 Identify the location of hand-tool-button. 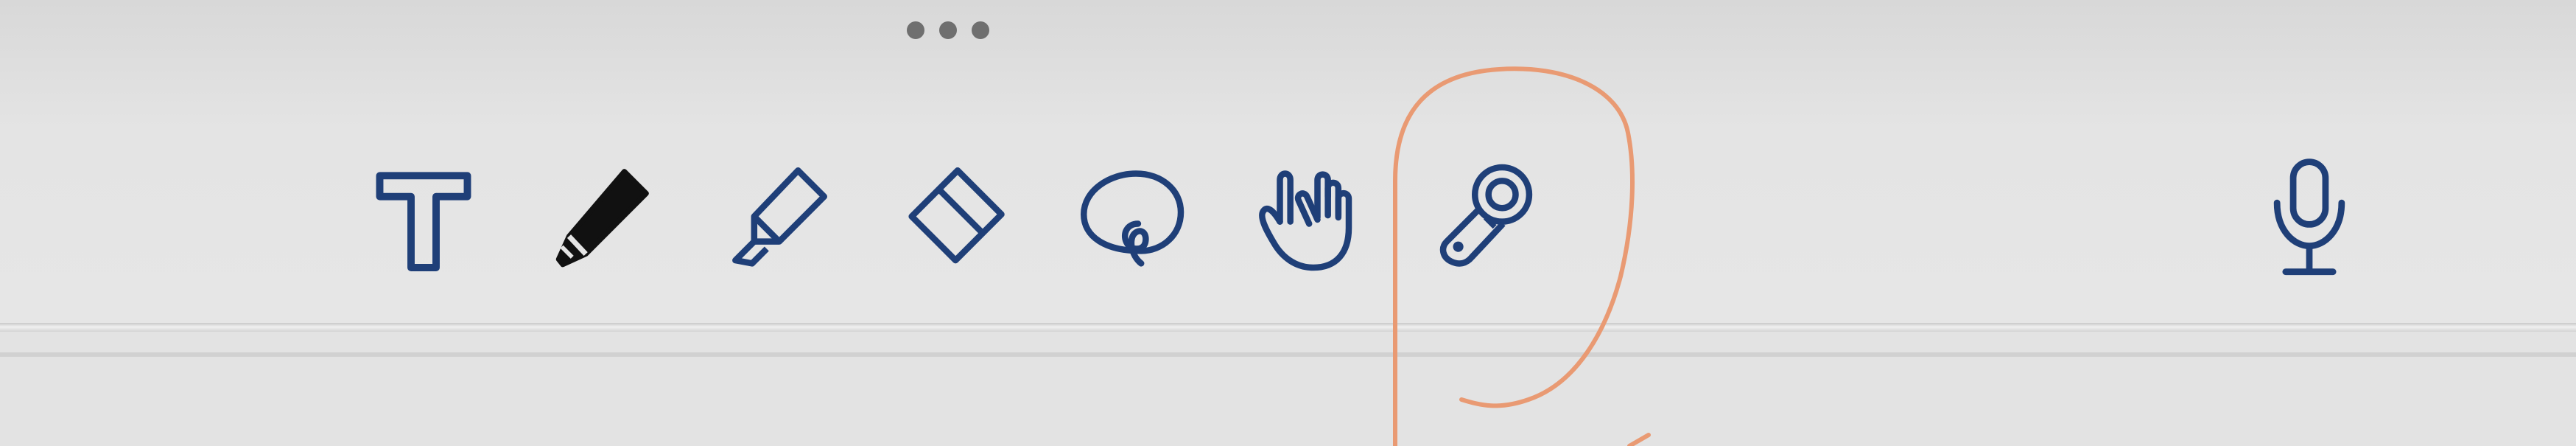
(1311, 218).